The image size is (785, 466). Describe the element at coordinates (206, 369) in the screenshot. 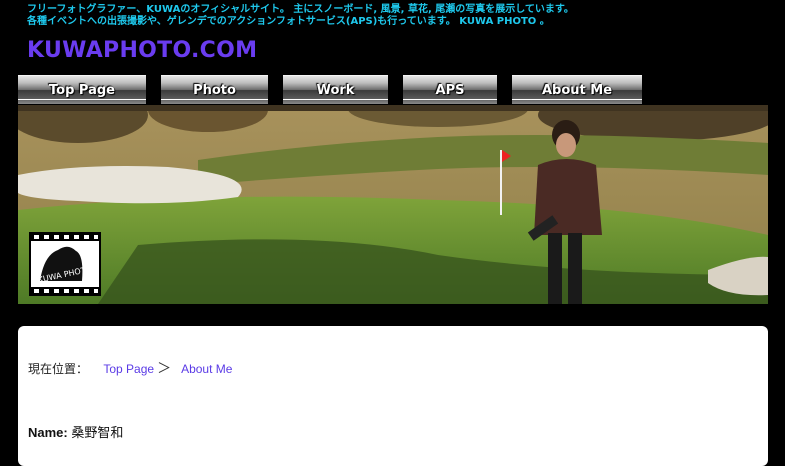

I see `breadcrumb-current: About Me` at that location.